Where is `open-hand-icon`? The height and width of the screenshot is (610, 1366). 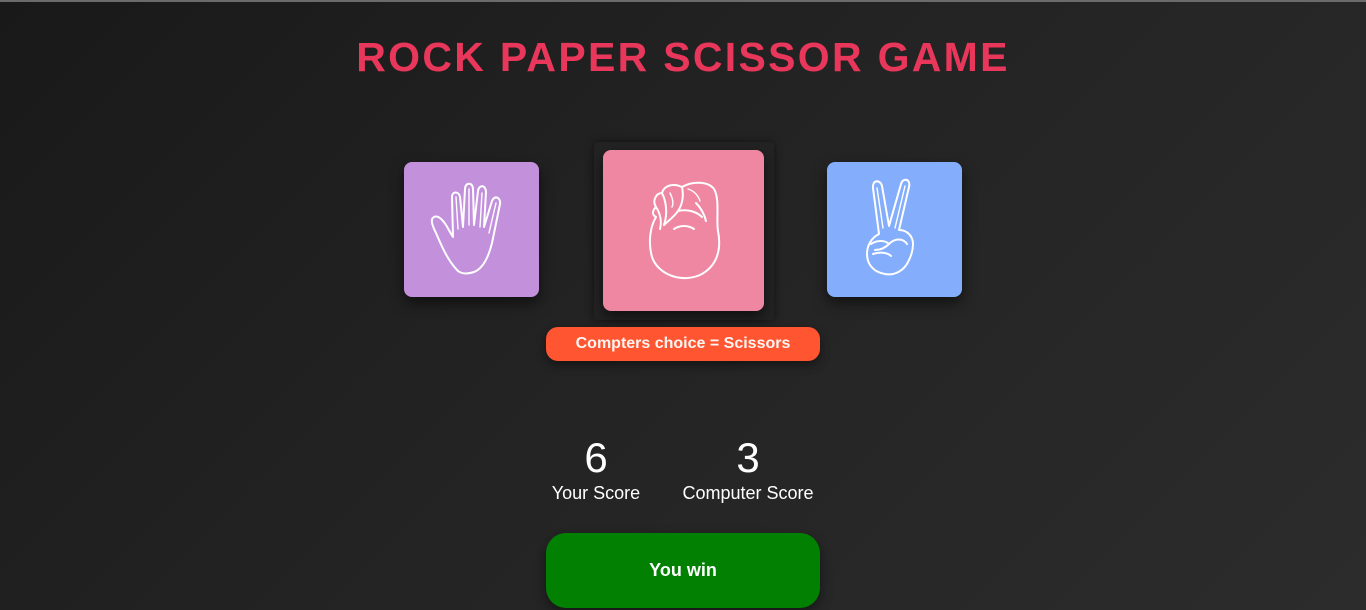
open-hand-icon is located at coordinates (472, 230).